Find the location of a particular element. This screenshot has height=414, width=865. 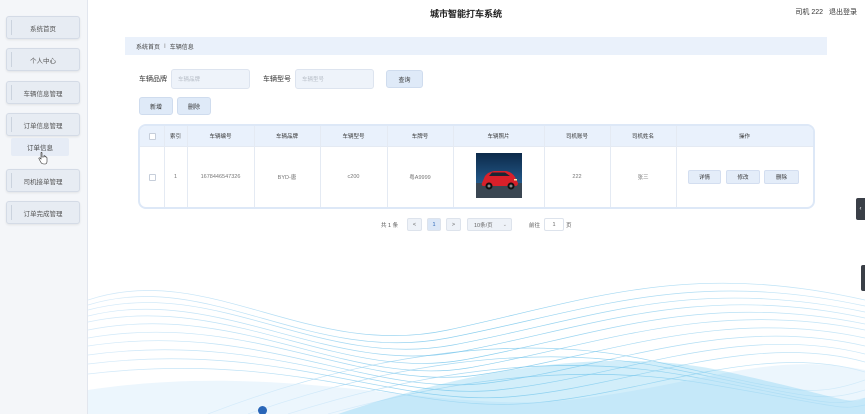

breadcrumb-current: 车辆信息 is located at coordinates (181, 47).